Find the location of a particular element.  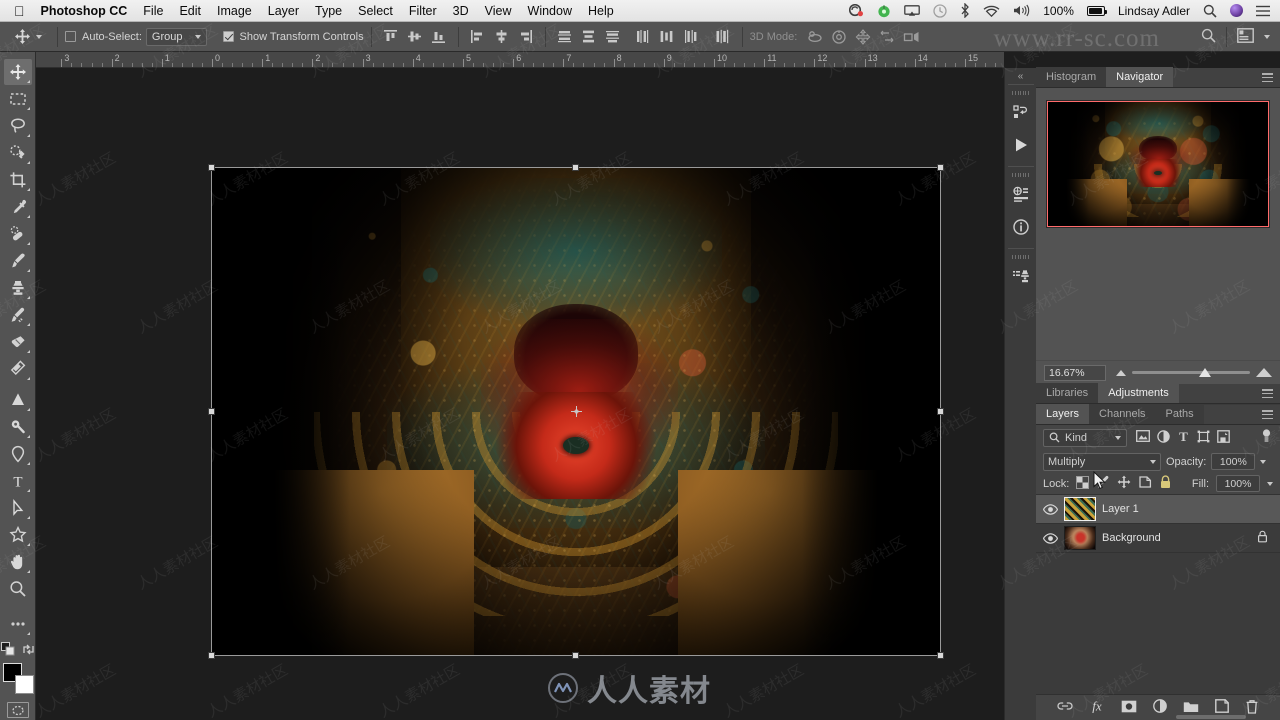

transform-handle-middle-right is located at coordinates (940, 411).